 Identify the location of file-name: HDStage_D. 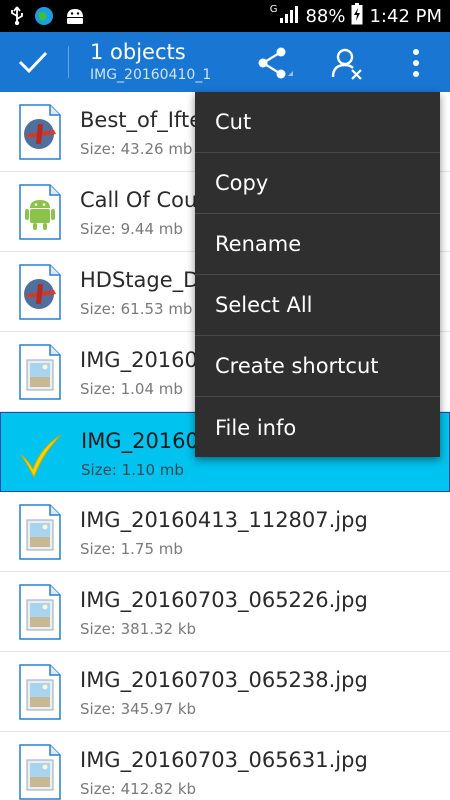
(140, 280).